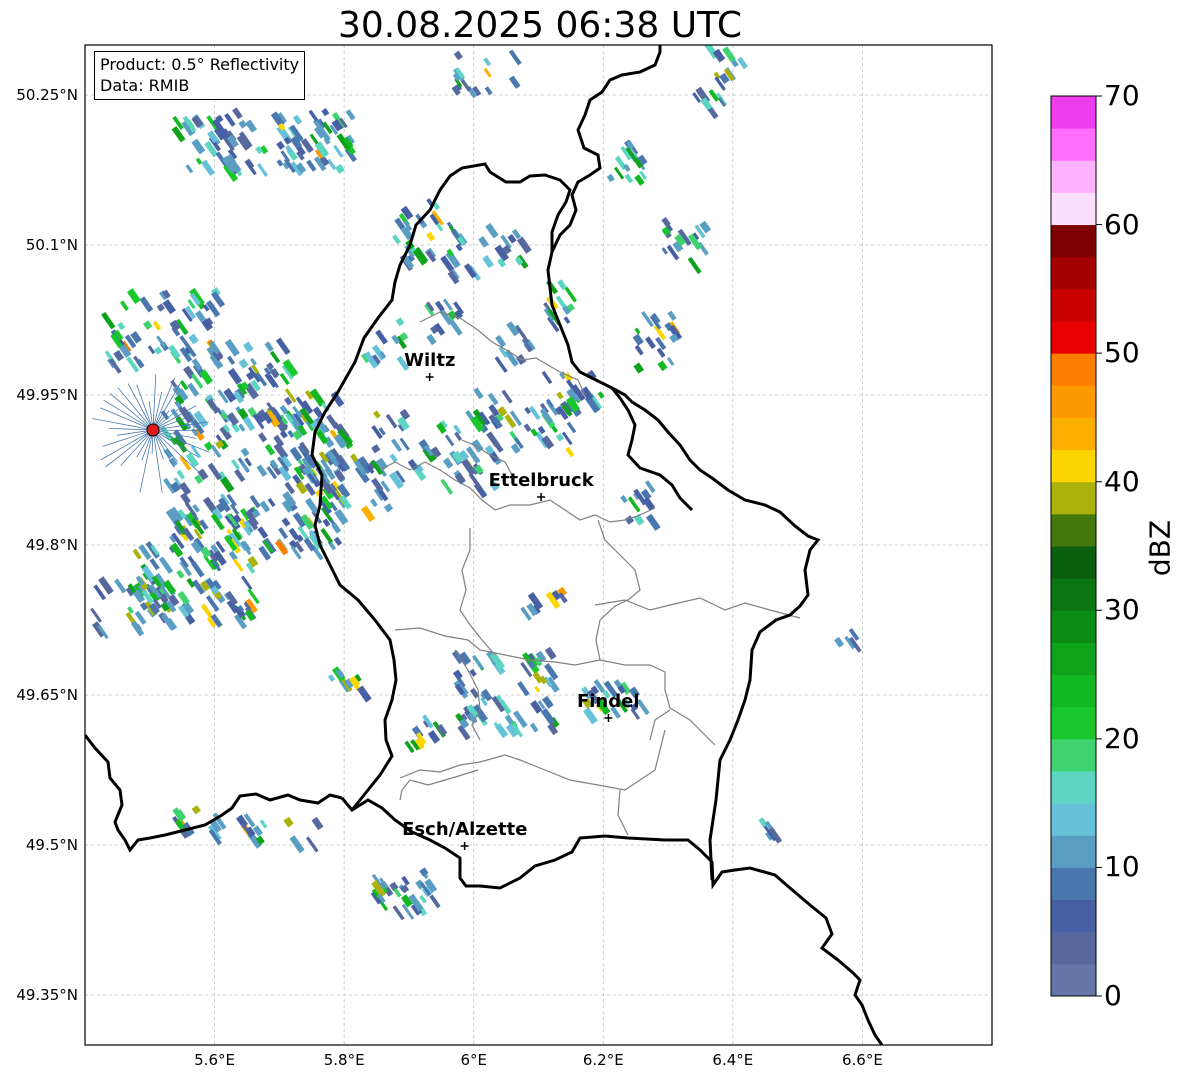  Describe the element at coordinates (47, 695) in the screenshot. I see `lat-tick-label: 49.65°N` at that location.